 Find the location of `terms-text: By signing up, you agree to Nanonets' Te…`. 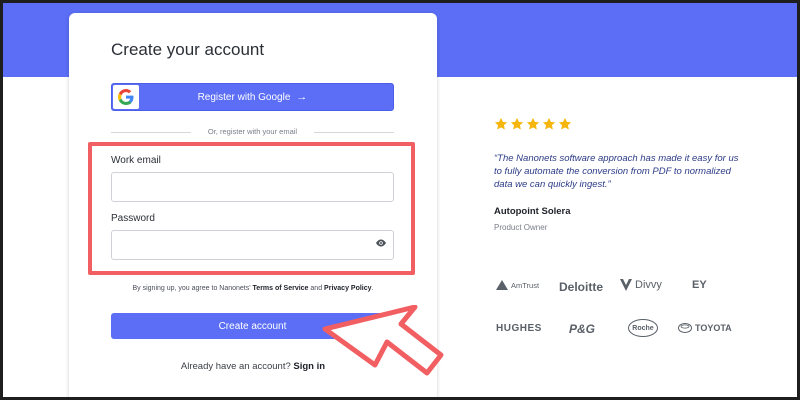

terms-text: By signing up, you agree to Nanonets' Te… is located at coordinates (253, 288).